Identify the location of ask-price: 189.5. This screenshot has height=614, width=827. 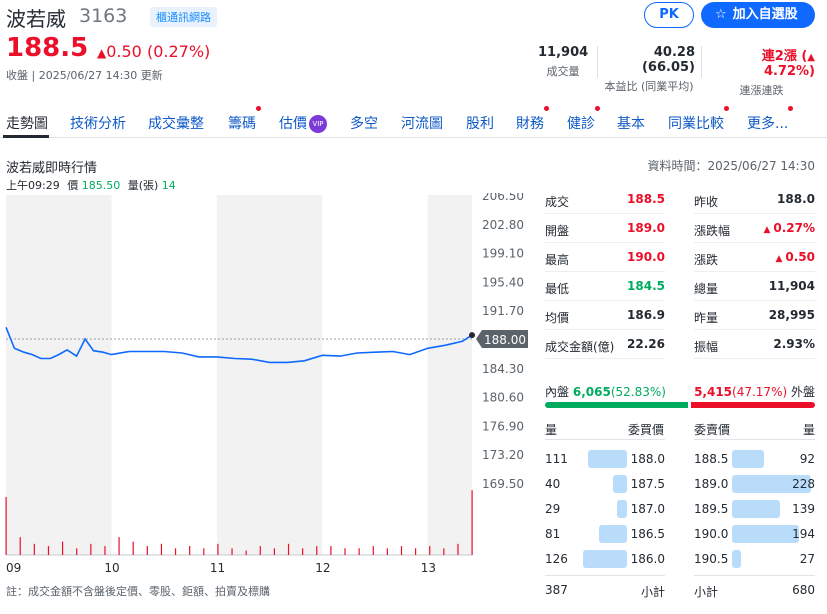
(711, 509).